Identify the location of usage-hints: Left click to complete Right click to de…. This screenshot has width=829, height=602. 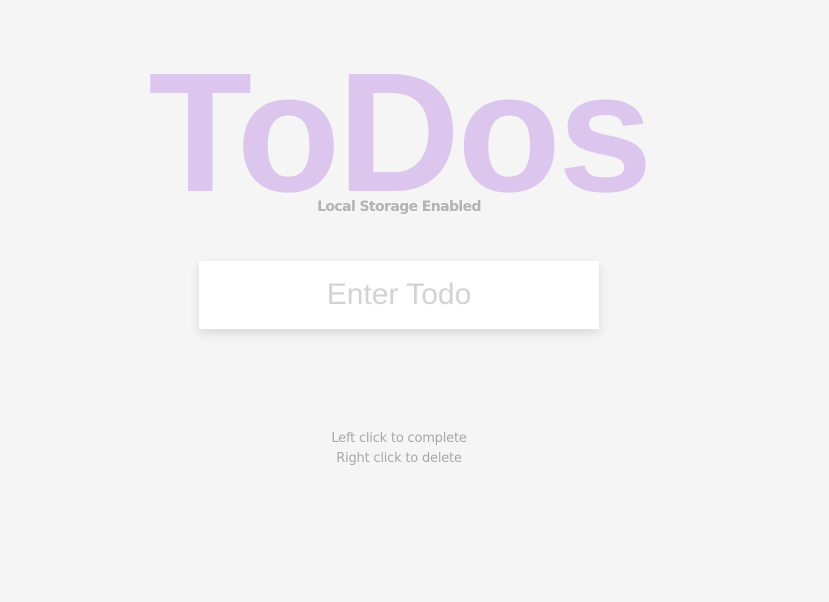
(399, 449).